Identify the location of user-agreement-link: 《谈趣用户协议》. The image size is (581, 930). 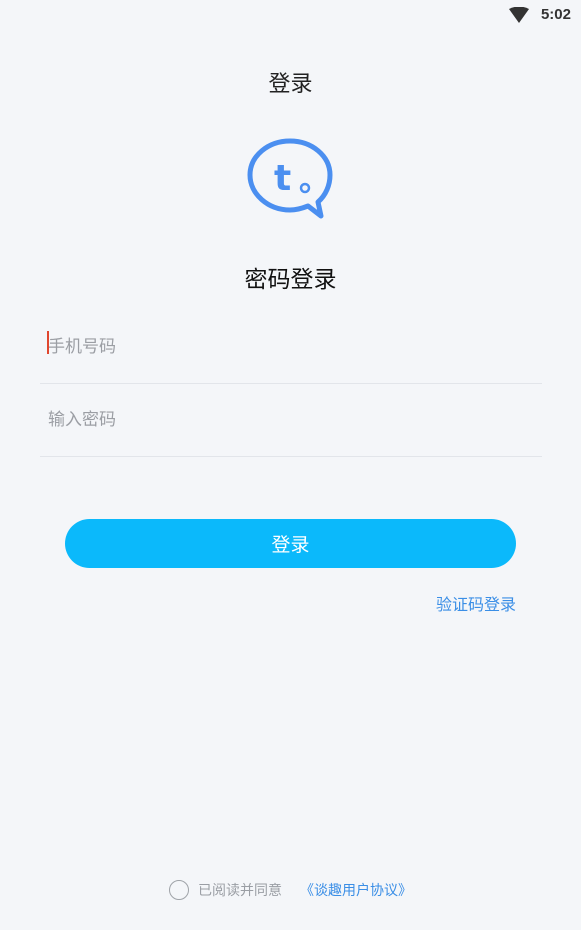
(356, 890).